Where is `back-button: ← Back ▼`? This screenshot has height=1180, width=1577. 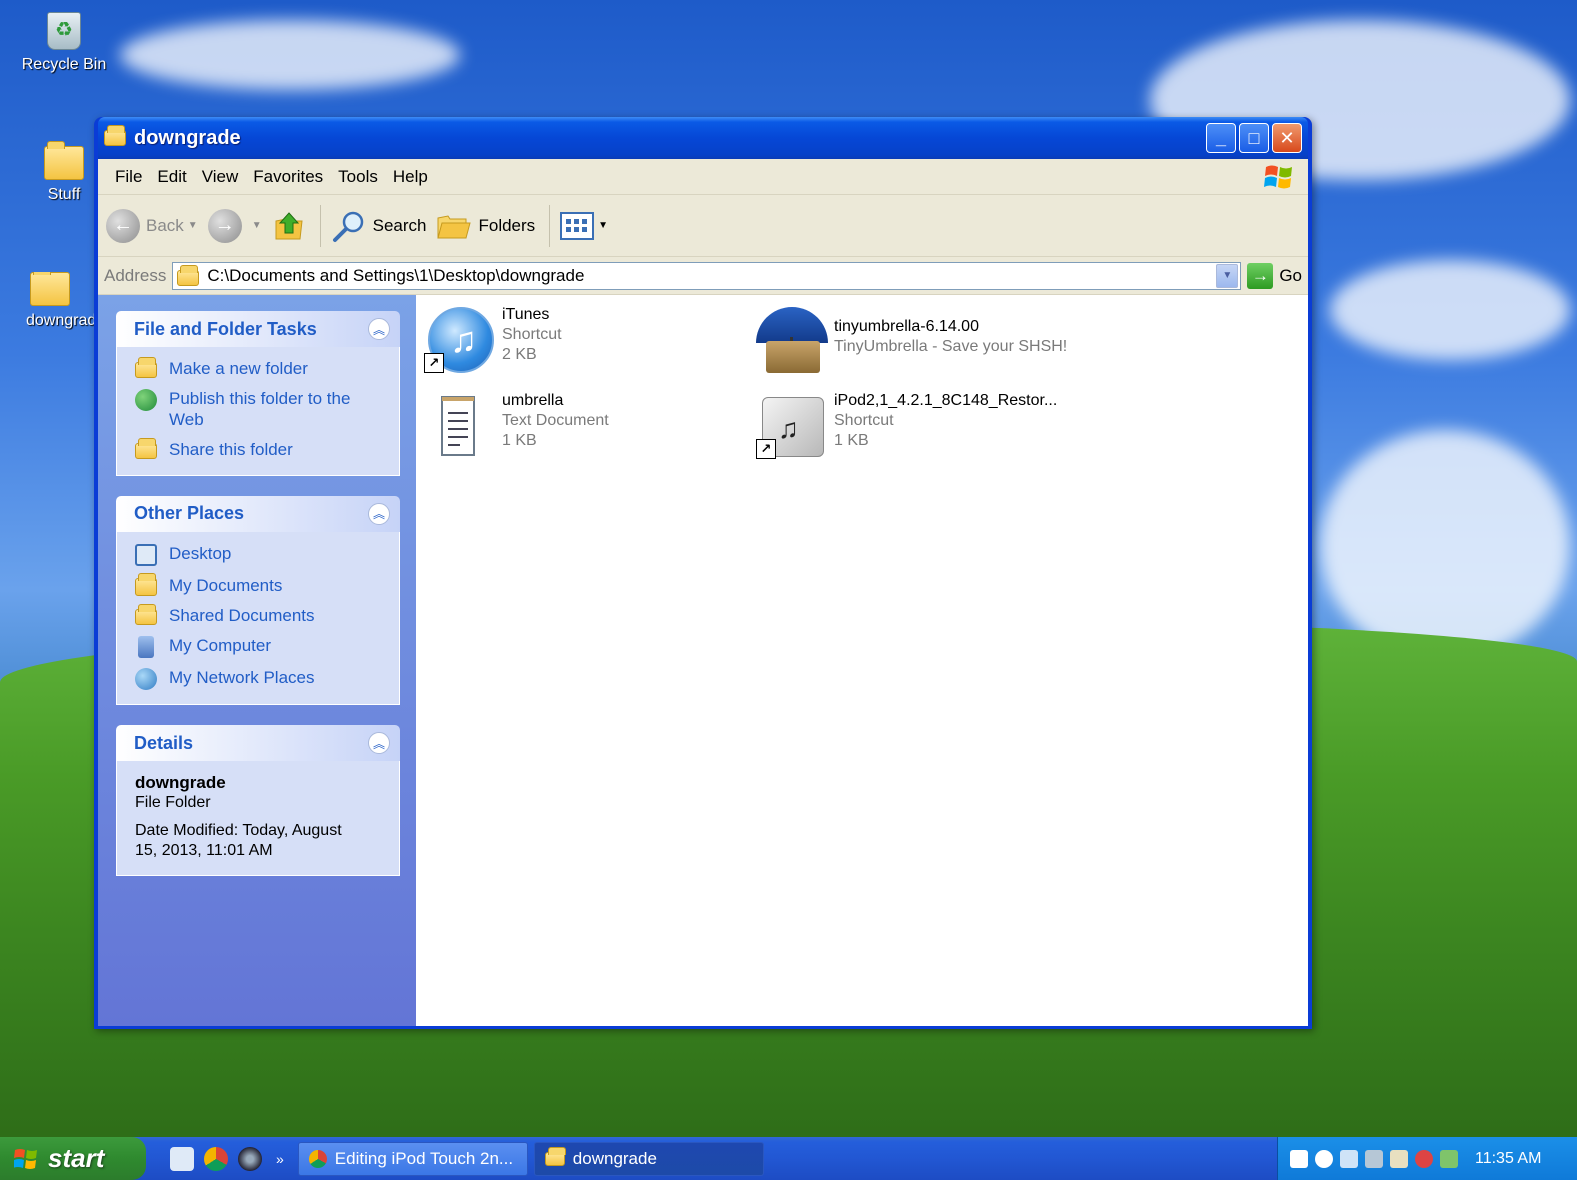
back-button: ← Back ▼ is located at coordinates (152, 225).